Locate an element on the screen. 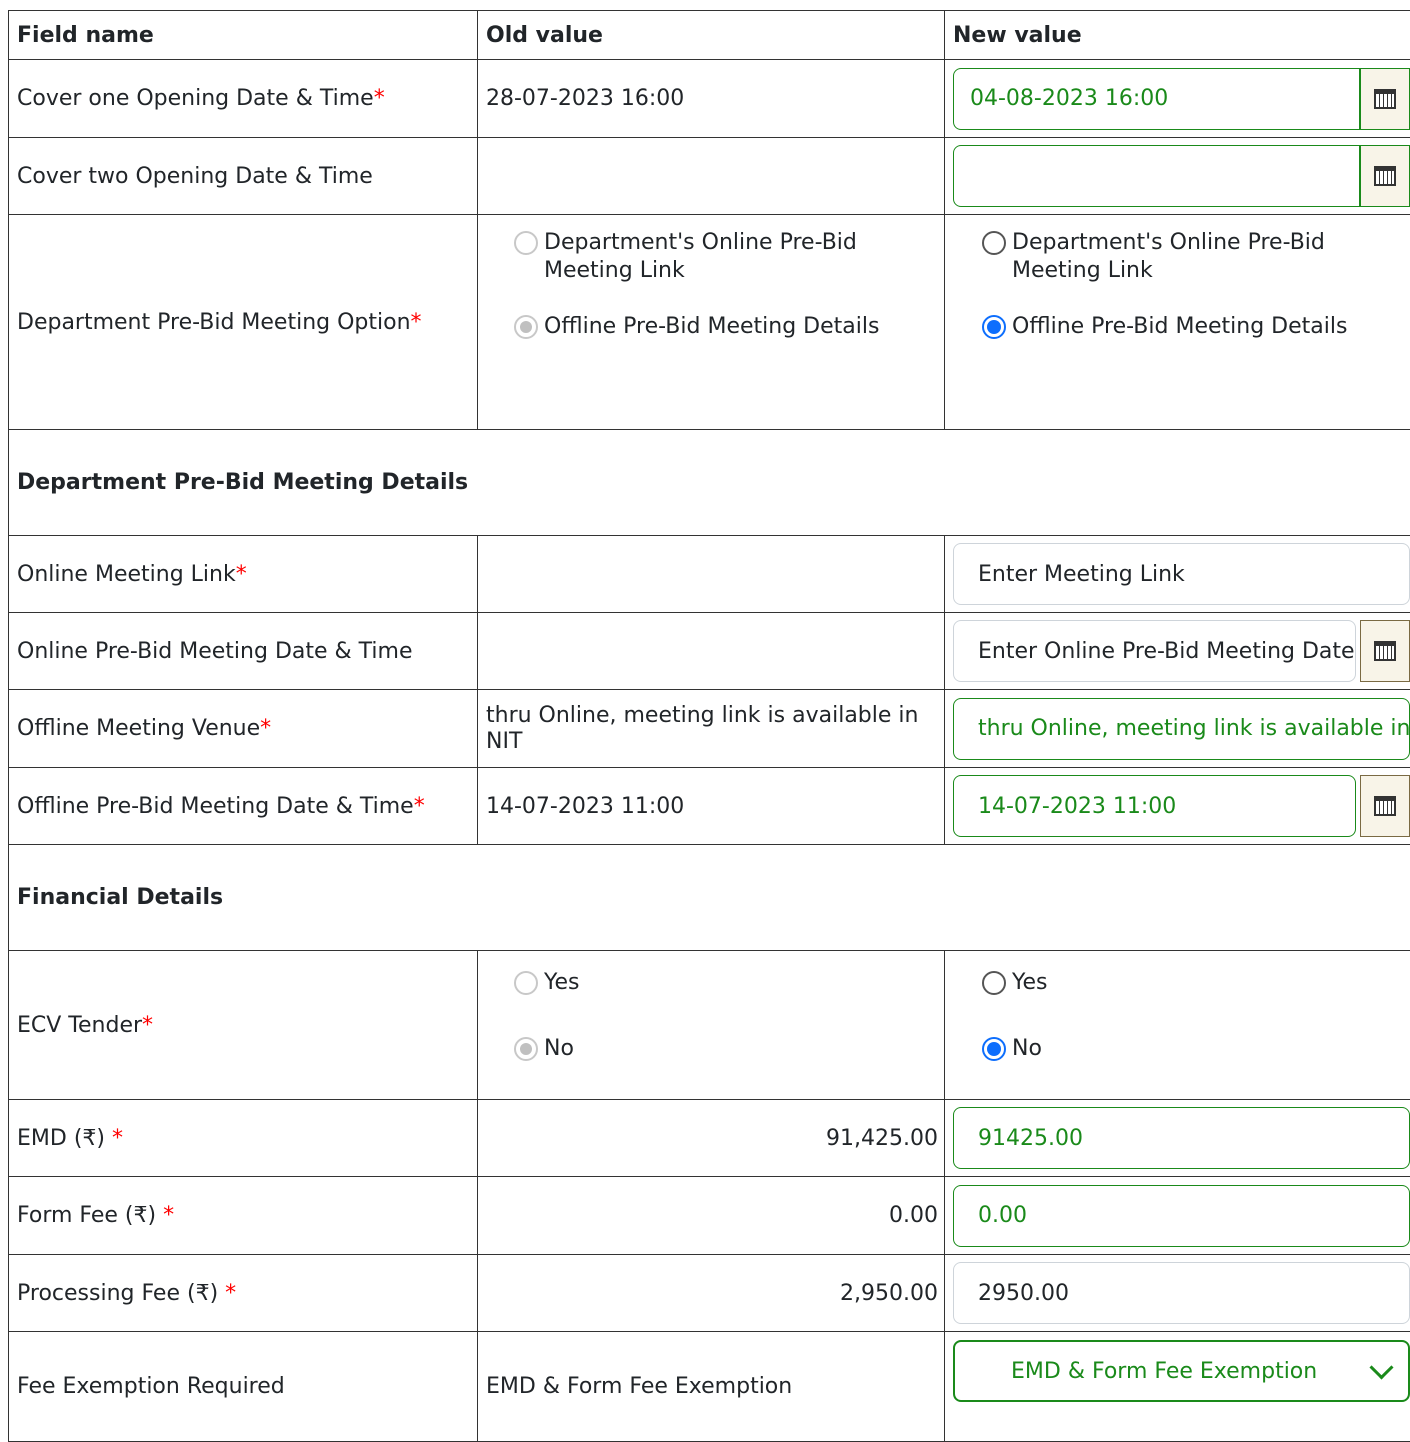 The height and width of the screenshot is (1442, 1410). header-new-value: New value is located at coordinates (1177, 35).